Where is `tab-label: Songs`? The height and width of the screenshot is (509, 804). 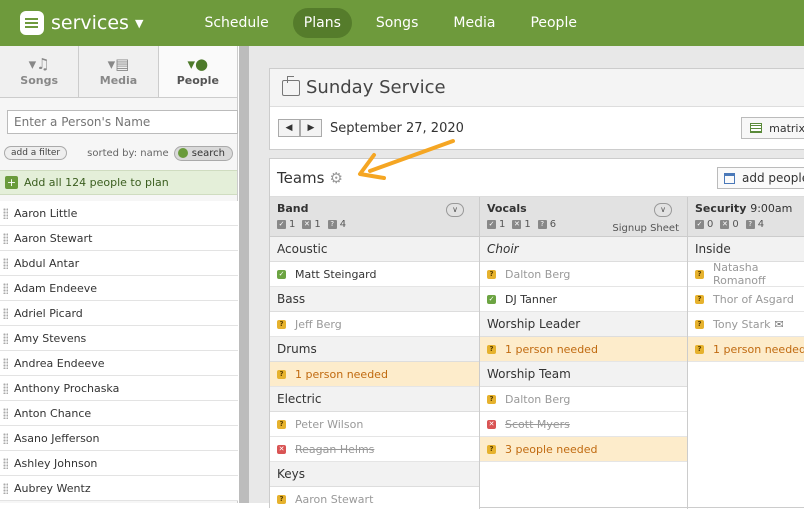 tab-label: Songs is located at coordinates (39, 80).